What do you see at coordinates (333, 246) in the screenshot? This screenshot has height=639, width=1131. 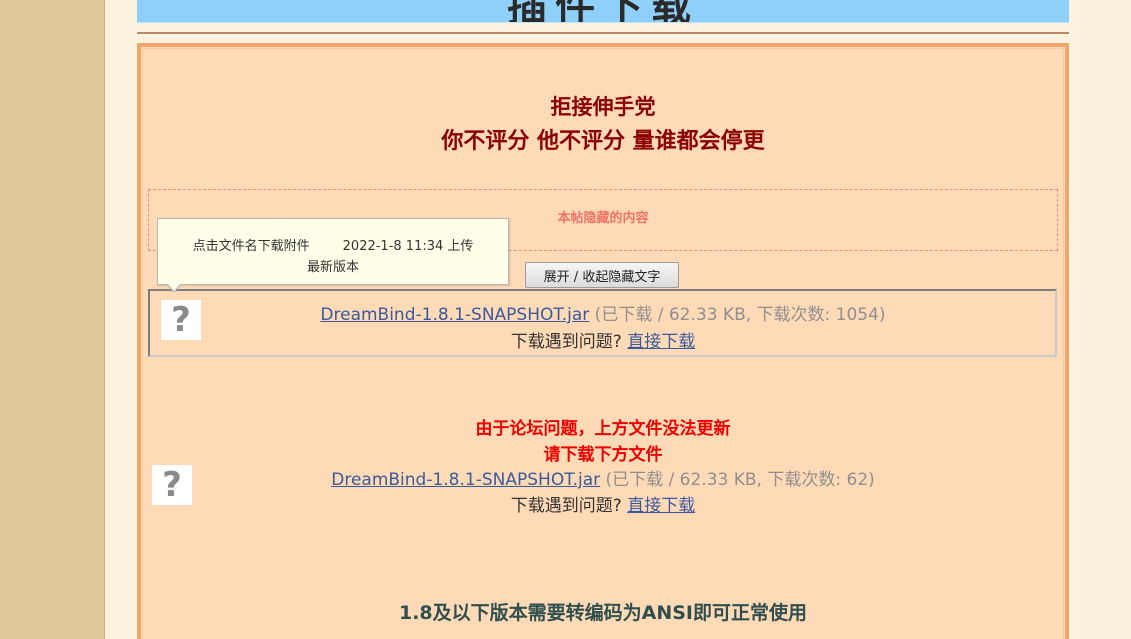 I see `tooltip-line1: 点击文件名下载附件 2022-1-8 11:34 上传` at bounding box center [333, 246].